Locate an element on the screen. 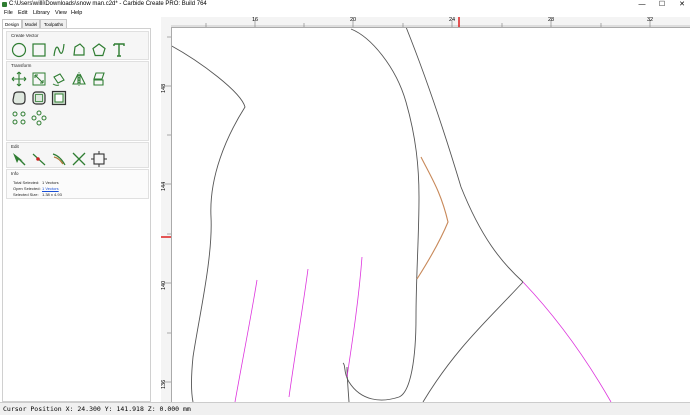  ruler-y-label: 140 is located at coordinates (164, 285).